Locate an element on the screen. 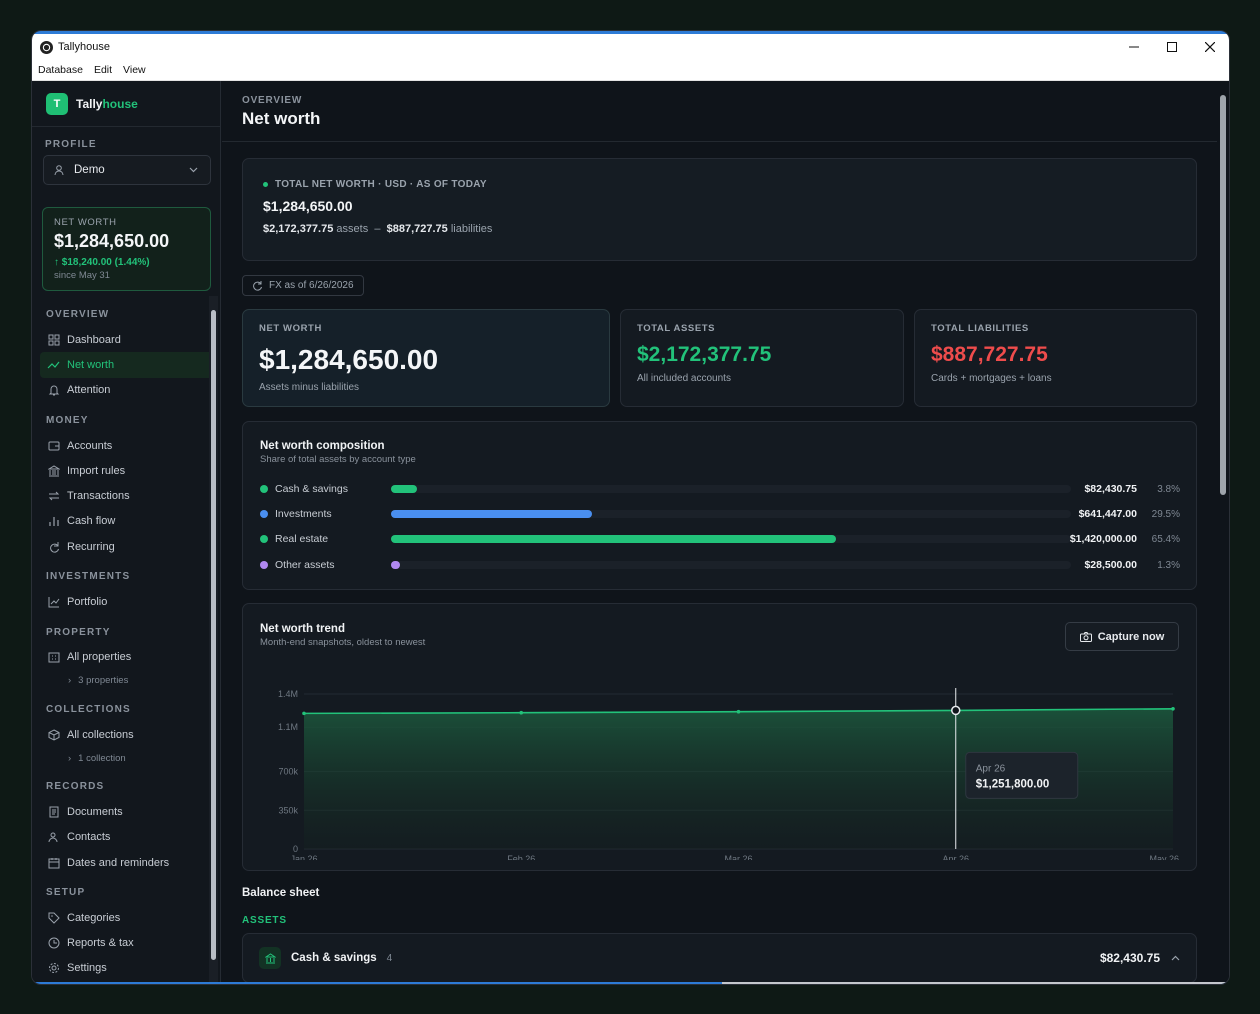 Image resolution: width=1260 pixels, height=1014 pixels. trend-subtitle: Month-end snapshots, oldest to newest is located at coordinates (343, 642).